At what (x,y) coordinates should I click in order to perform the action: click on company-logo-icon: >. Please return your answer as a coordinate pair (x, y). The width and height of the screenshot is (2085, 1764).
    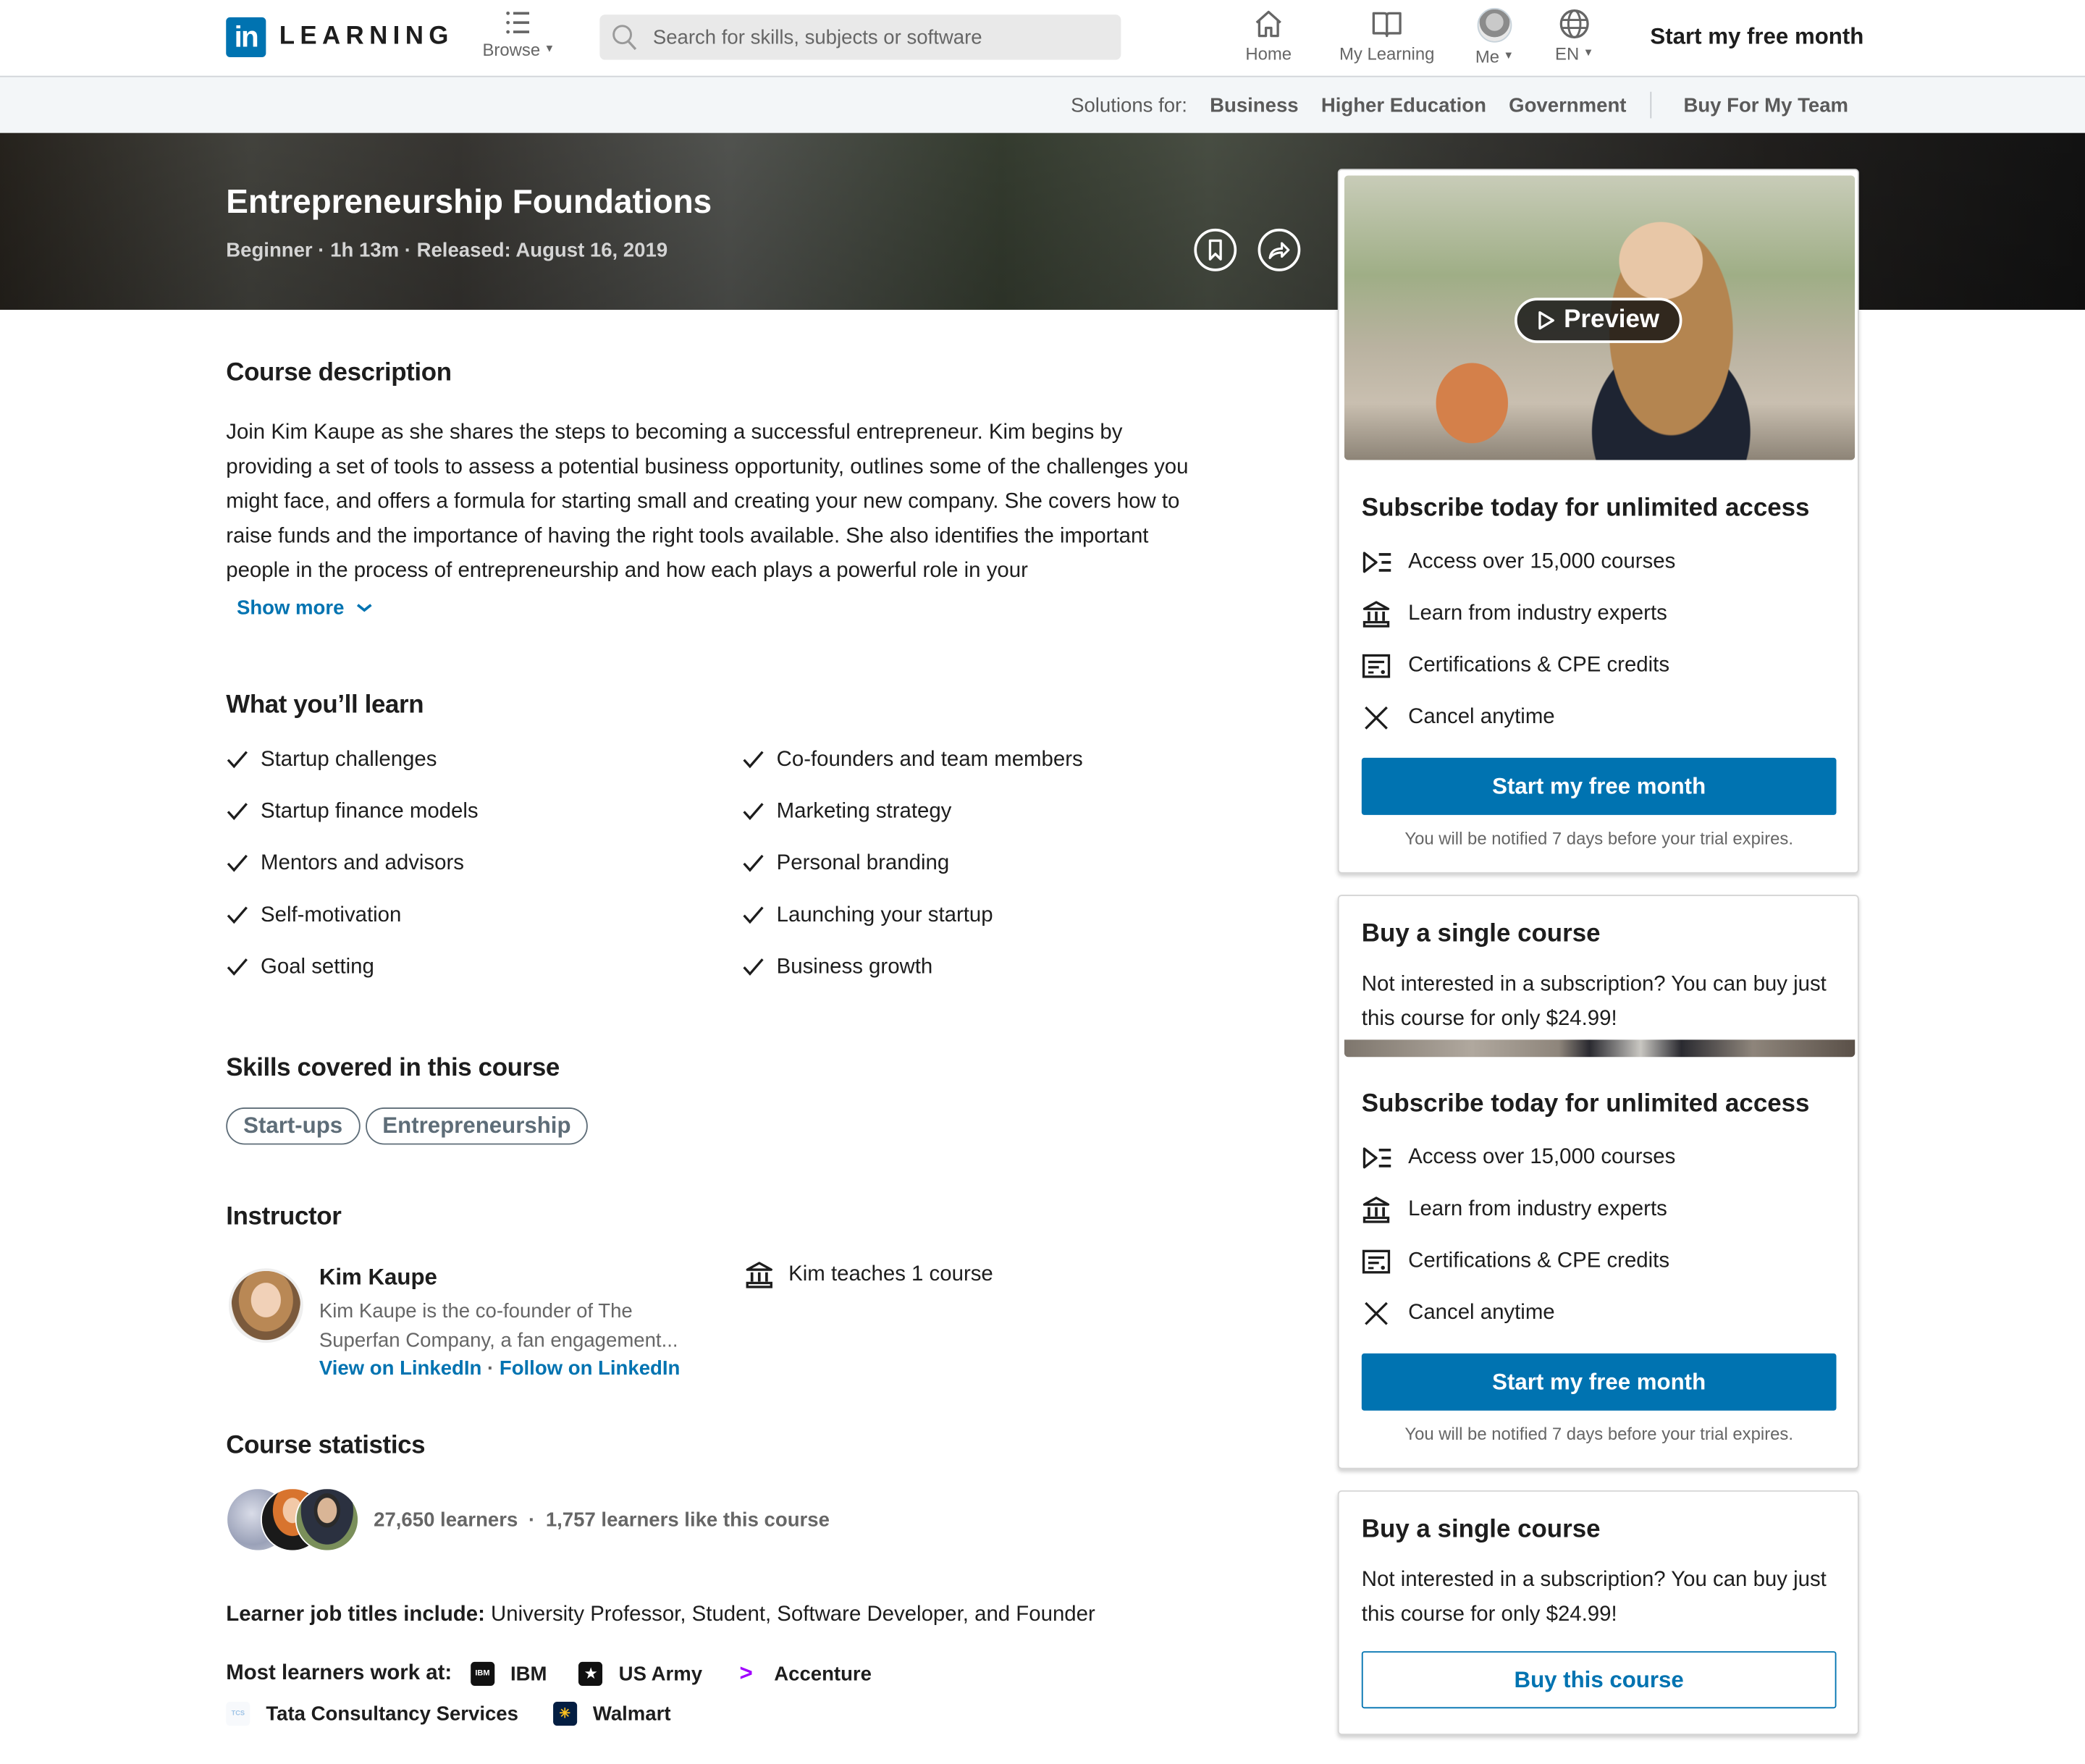
    Looking at the image, I should click on (746, 1673).